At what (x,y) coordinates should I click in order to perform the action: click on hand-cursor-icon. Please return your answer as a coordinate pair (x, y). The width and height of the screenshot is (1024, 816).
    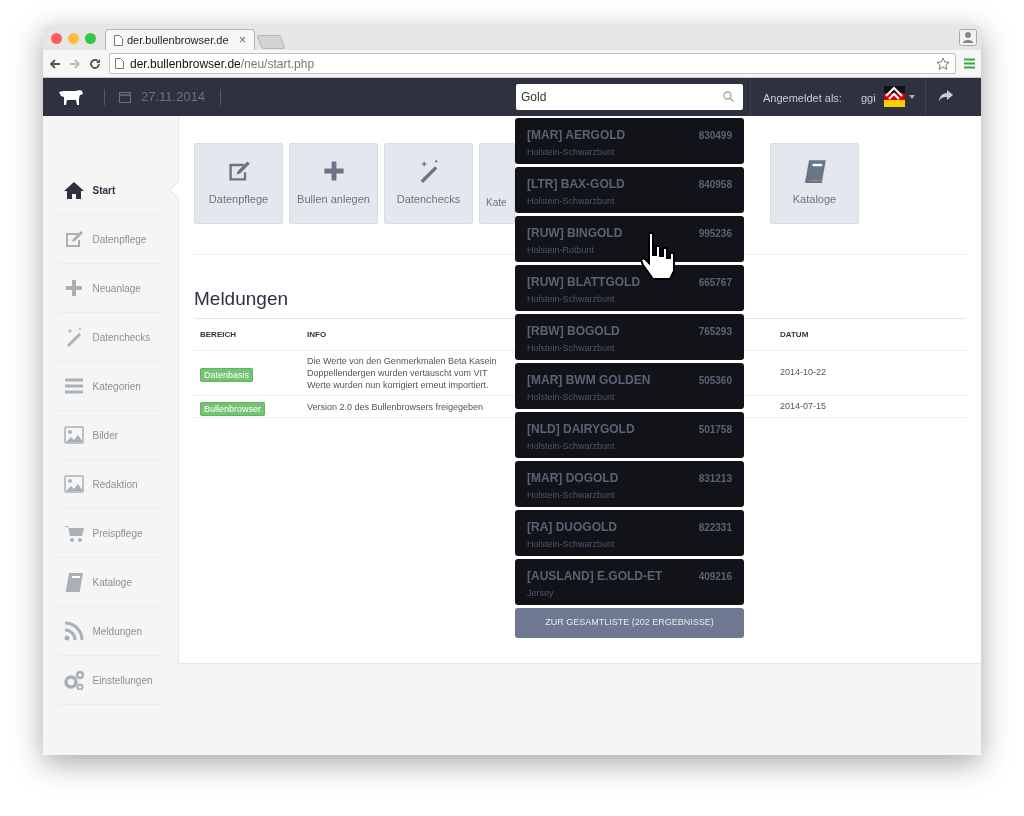
    Looking at the image, I should click on (658, 256).